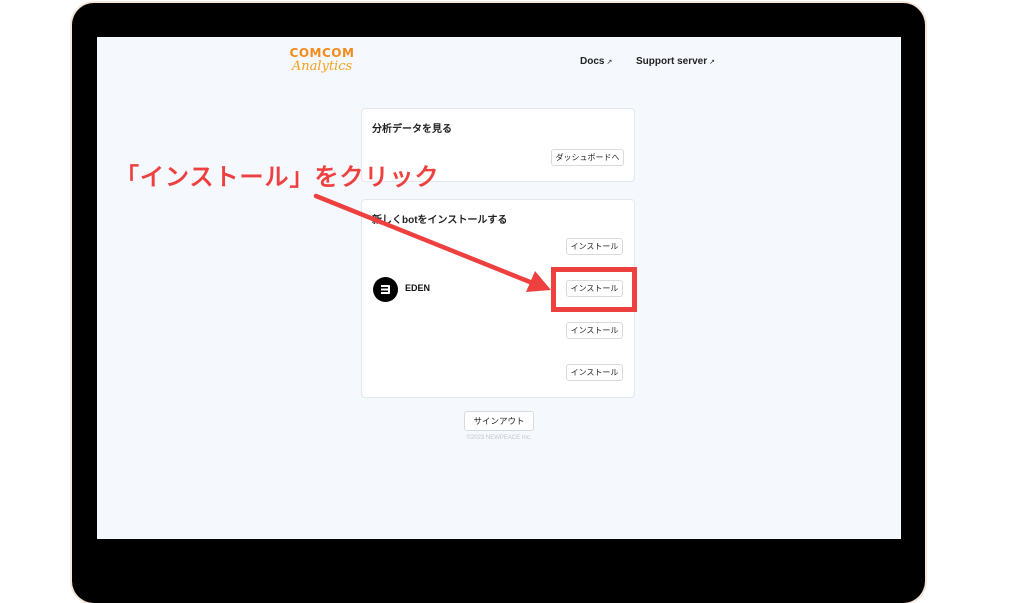  I want to click on eden-bot-avatar, so click(385, 289).